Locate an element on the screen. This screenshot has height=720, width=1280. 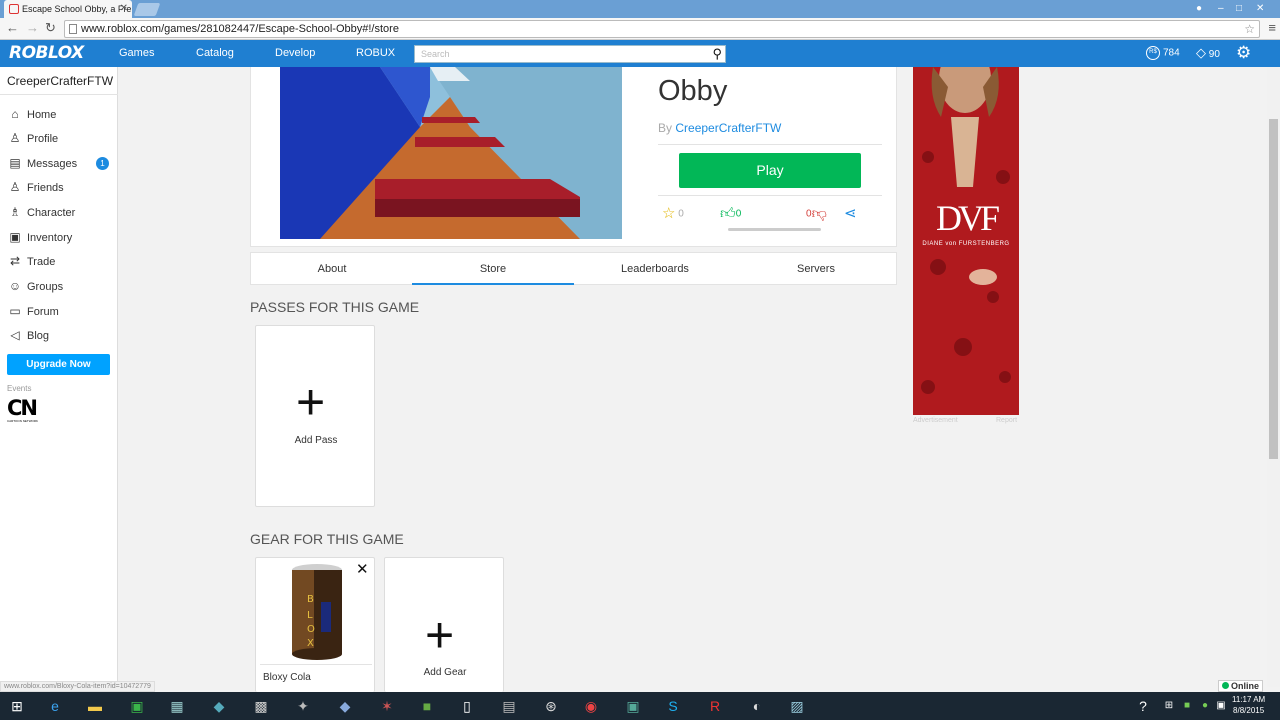
tab-store: Store is located at coordinates (493, 269).